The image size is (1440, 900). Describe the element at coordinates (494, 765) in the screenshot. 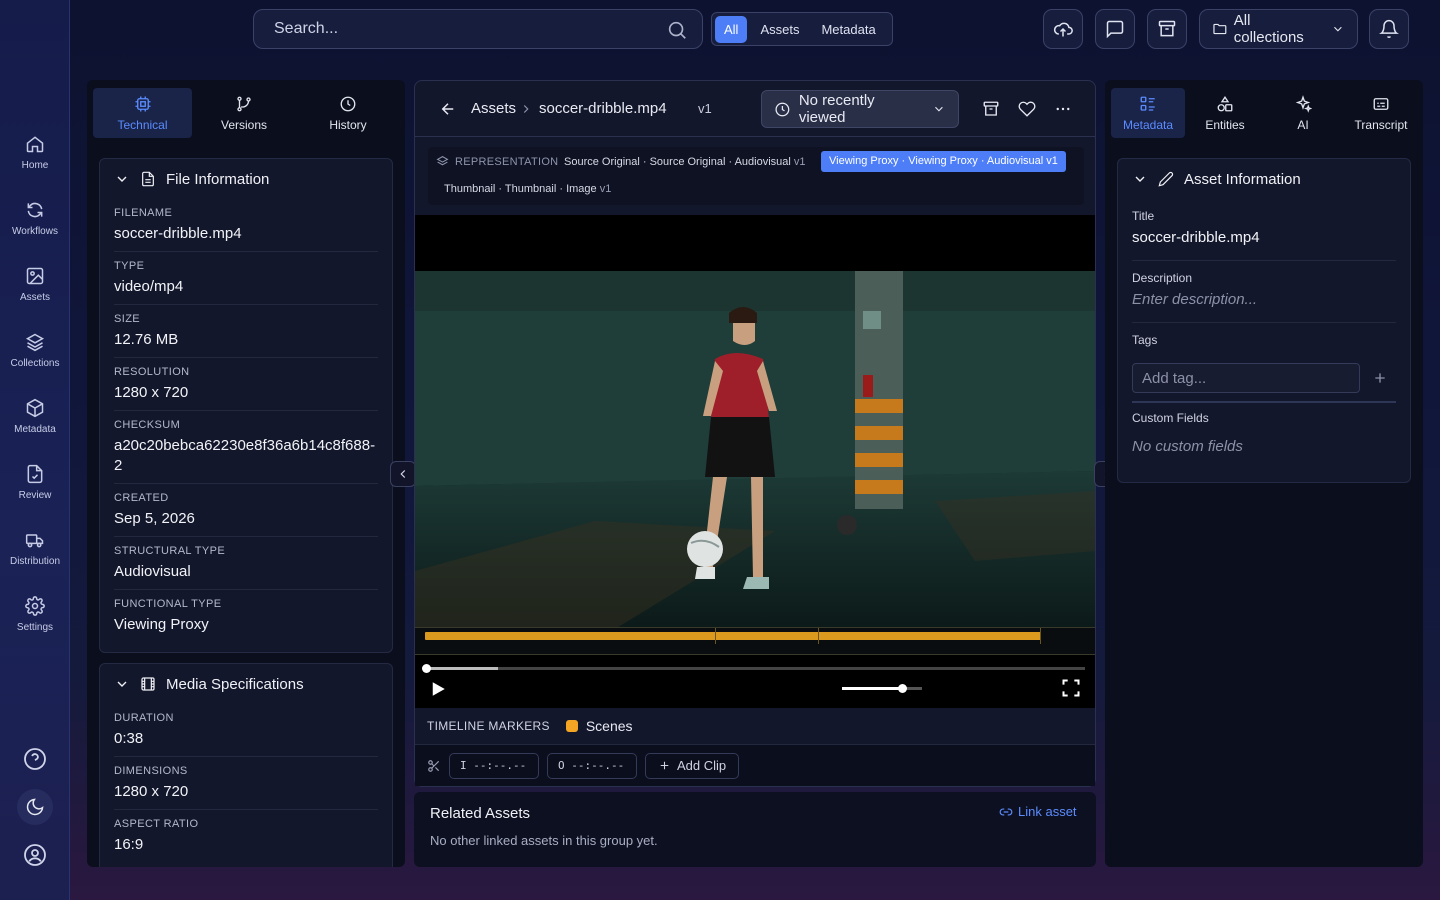

I see `clip-in-input: I --:--.--` at that location.